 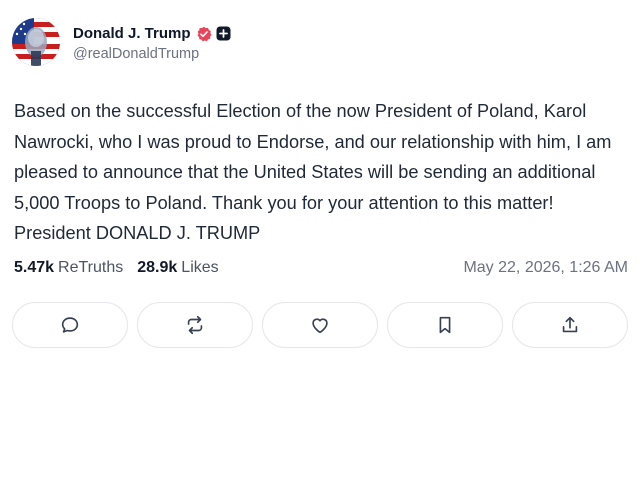 I want to click on bookmark-button, so click(x=445, y=325).